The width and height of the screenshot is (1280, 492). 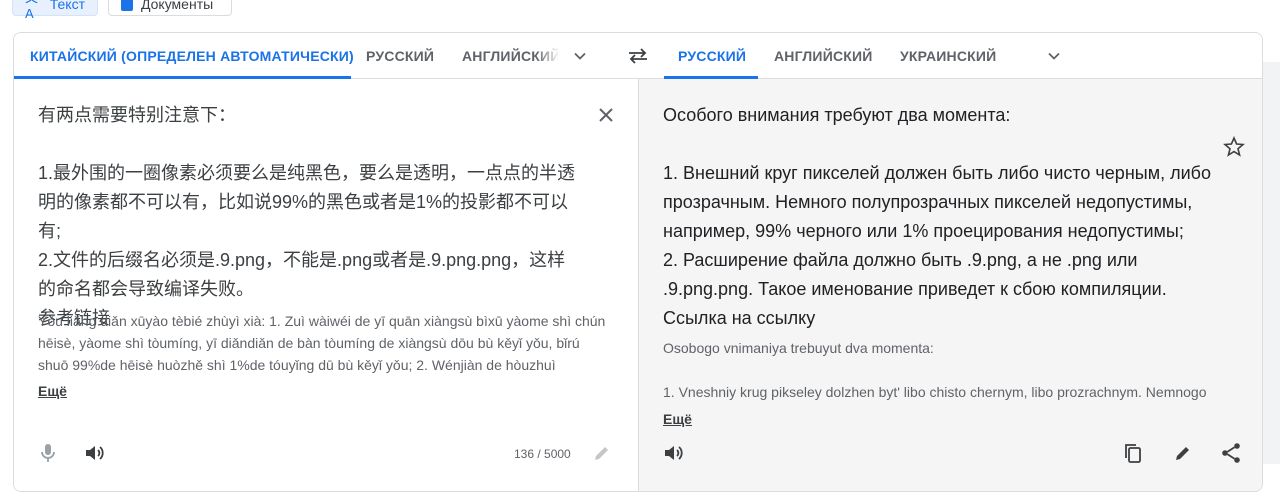 What do you see at coordinates (1231, 453) in the screenshot?
I see `share-icon` at bounding box center [1231, 453].